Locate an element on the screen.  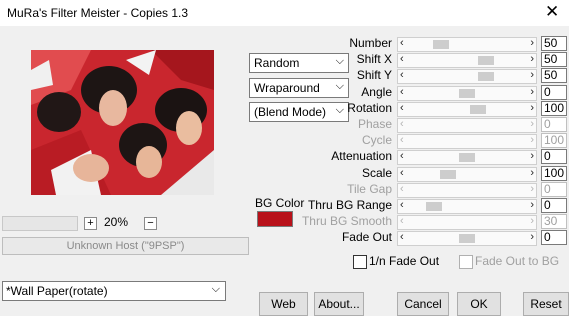
edge-select: Wraparound ⌵ is located at coordinates (299, 88).